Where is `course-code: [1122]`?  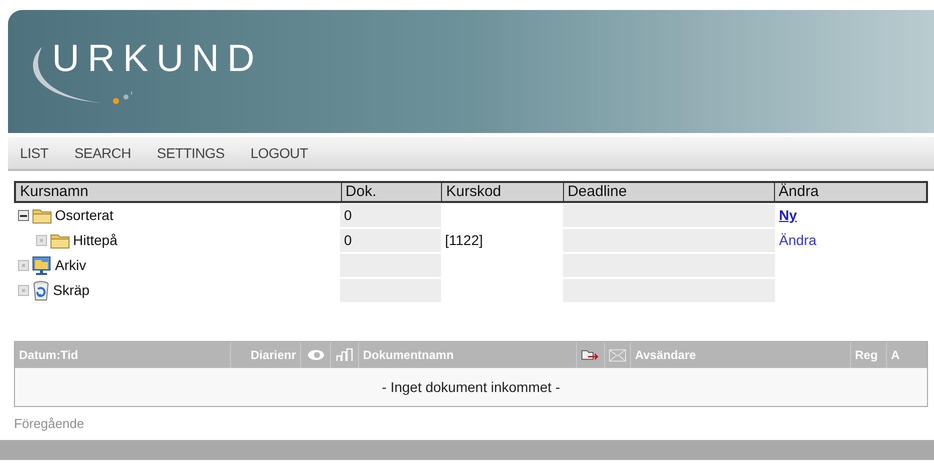 course-code: [1122] is located at coordinates (464, 240).